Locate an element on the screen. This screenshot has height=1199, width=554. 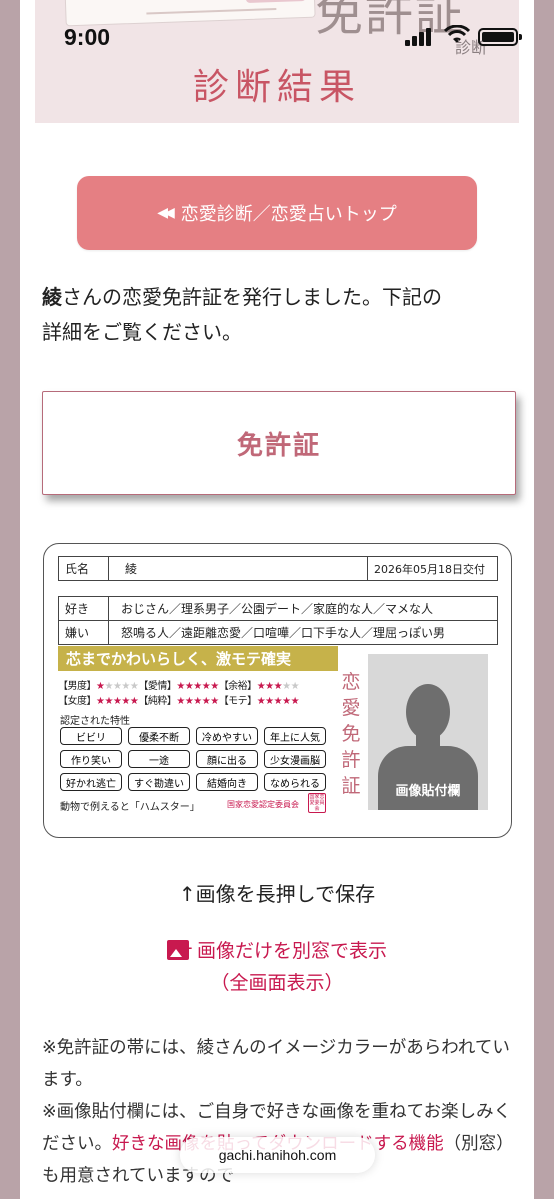
animal-text: 動物で例えると「ハムスター」 is located at coordinates (130, 807).